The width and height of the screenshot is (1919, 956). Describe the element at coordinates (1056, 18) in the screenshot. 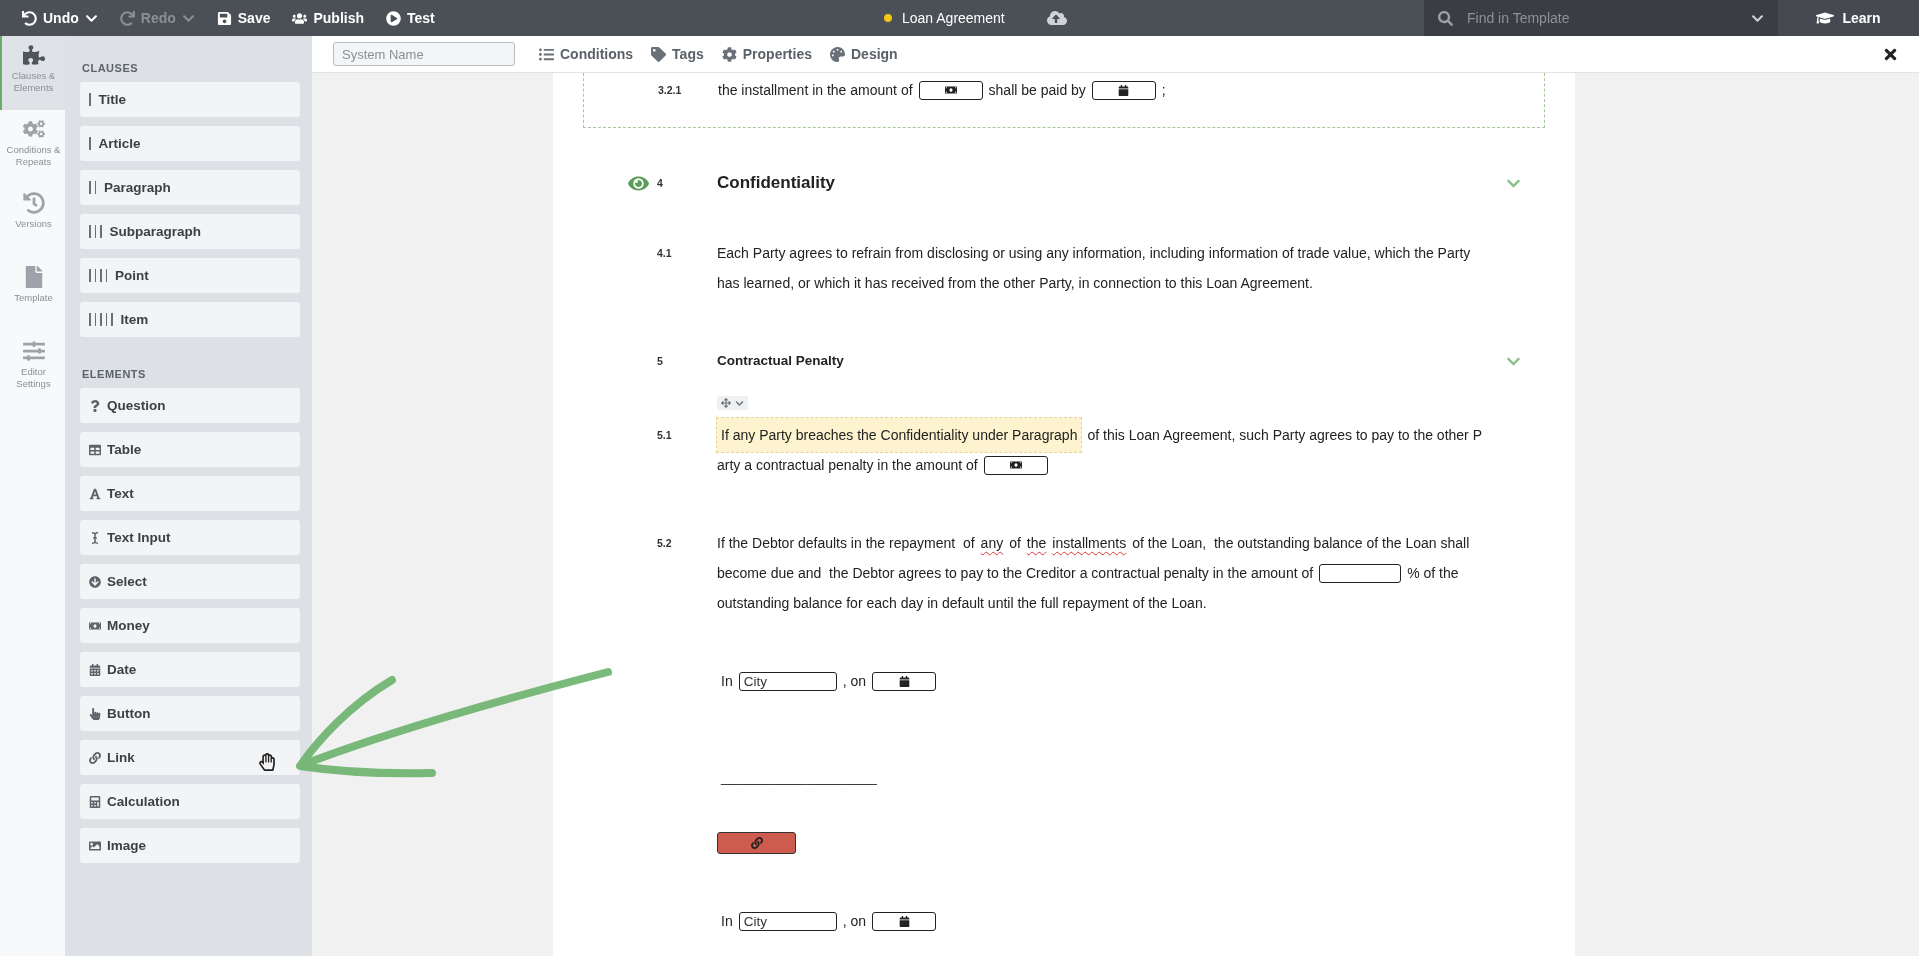

I see `cloud-upload-icon` at that location.